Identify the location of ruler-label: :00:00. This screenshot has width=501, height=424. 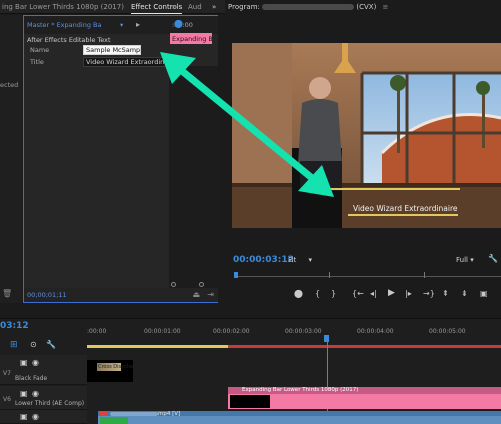
(97, 331).